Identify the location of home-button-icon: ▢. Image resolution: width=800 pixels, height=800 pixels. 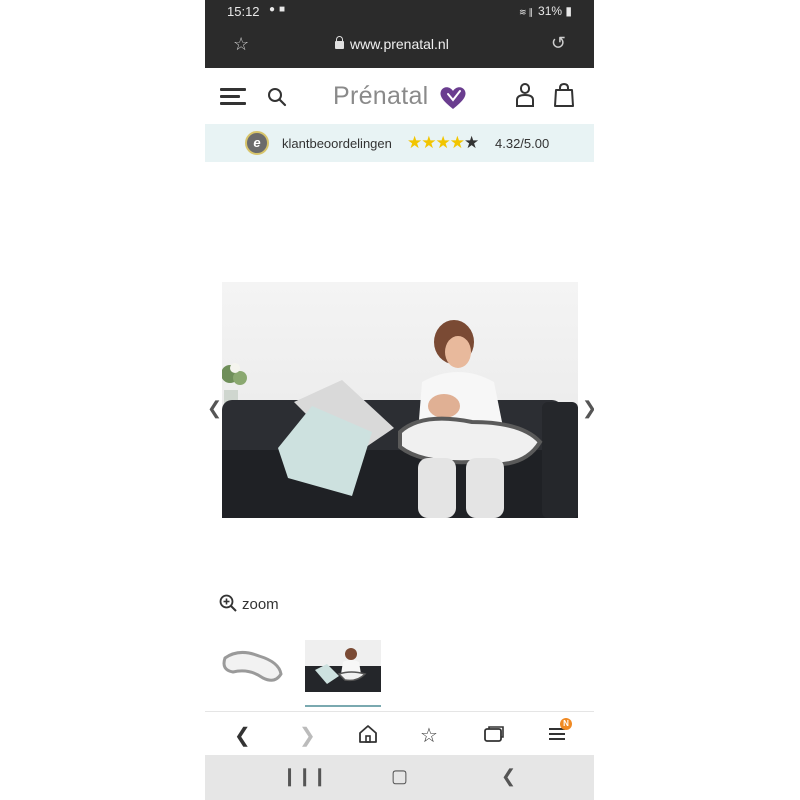
(399, 776).